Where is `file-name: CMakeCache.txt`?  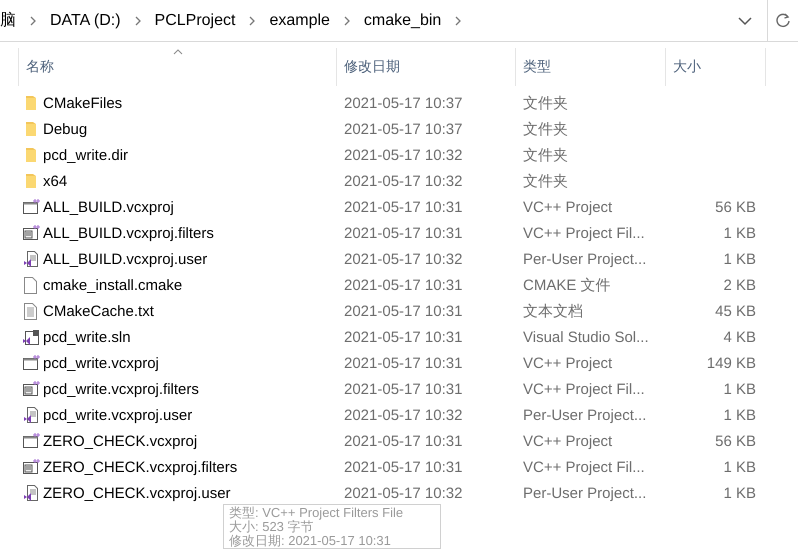
file-name: CMakeCache.txt is located at coordinates (98, 311).